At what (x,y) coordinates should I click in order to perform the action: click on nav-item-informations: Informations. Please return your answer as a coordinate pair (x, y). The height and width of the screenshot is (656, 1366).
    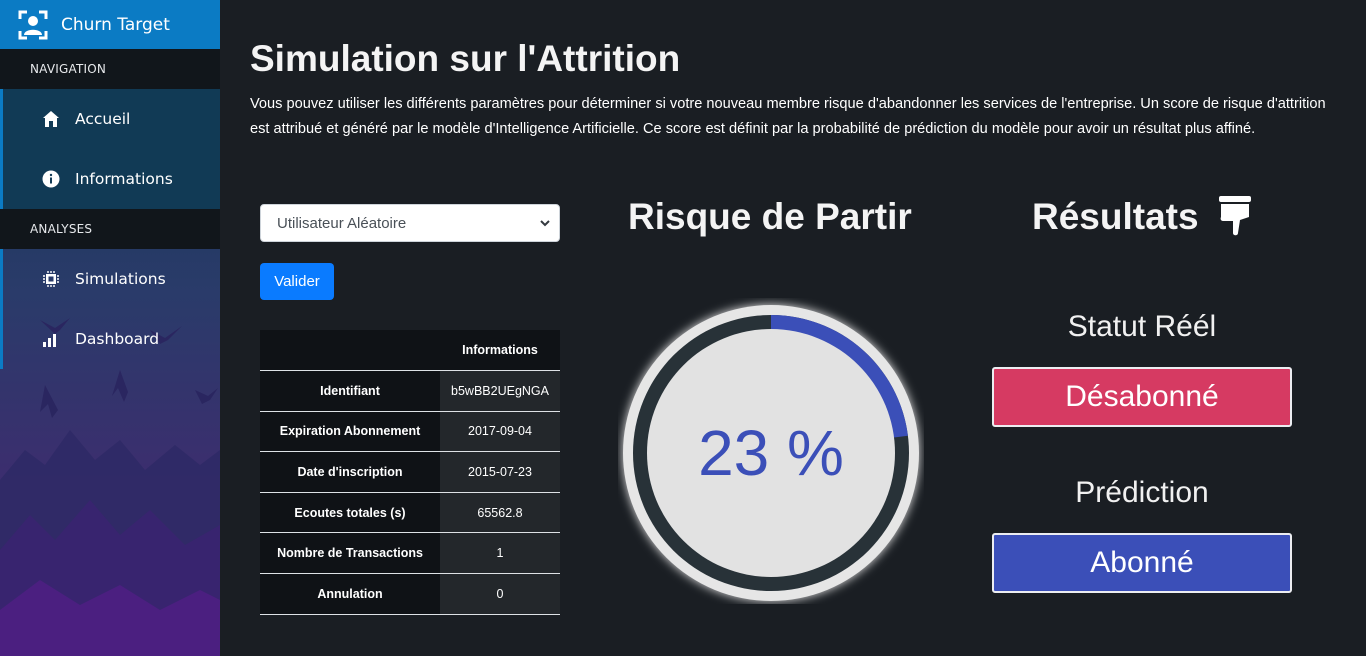
    Looking at the image, I should click on (110, 179).